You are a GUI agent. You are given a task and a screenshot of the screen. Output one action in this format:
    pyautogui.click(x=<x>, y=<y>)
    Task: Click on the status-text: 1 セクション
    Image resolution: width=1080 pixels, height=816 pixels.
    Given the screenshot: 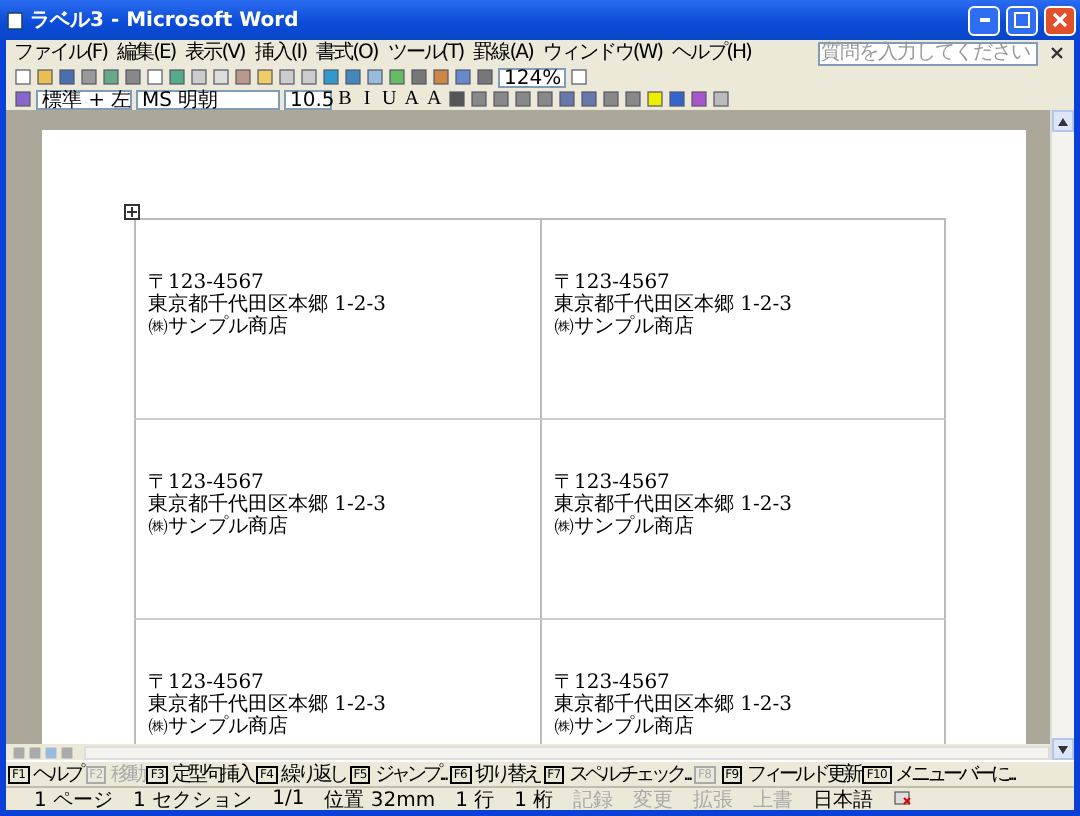 What is the action you would take?
    pyautogui.click(x=193, y=800)
    